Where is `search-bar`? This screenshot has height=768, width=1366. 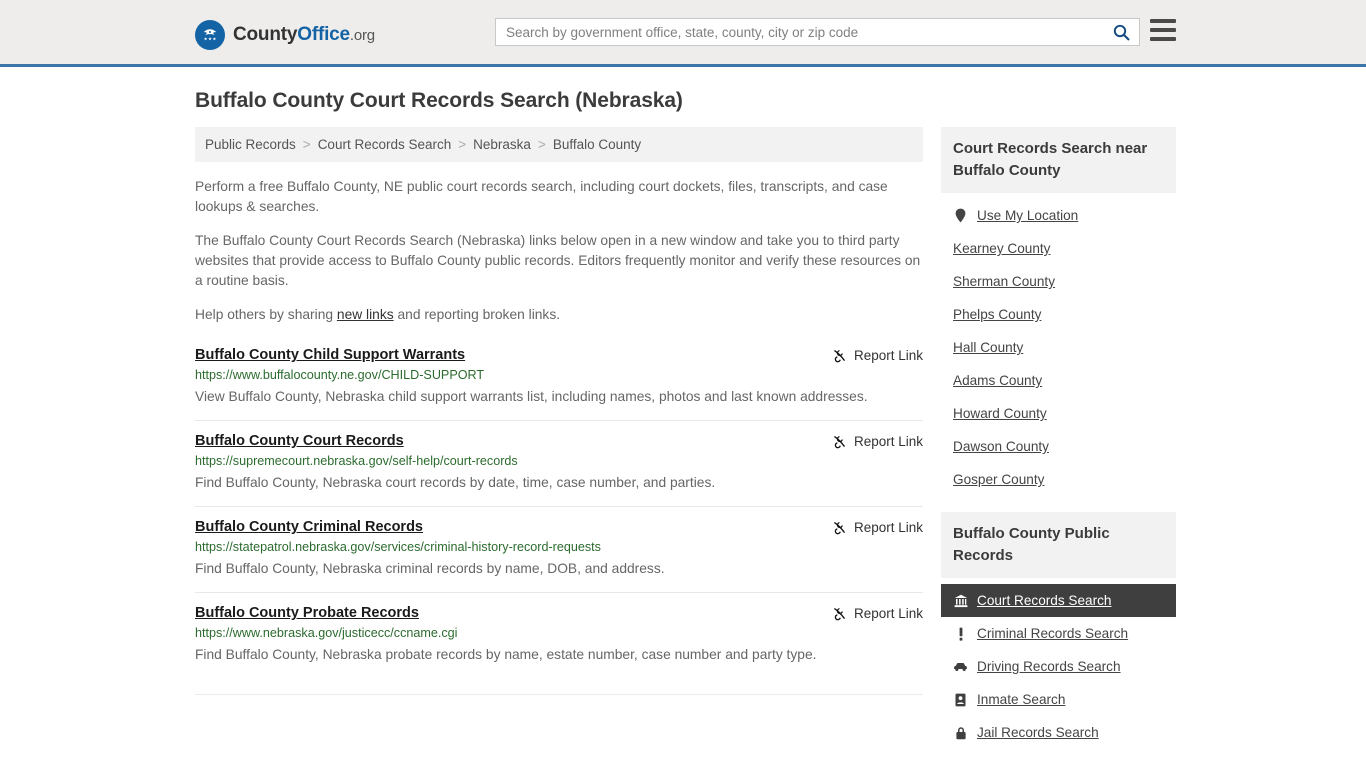 search-bar is located at coordinates (817, 32).